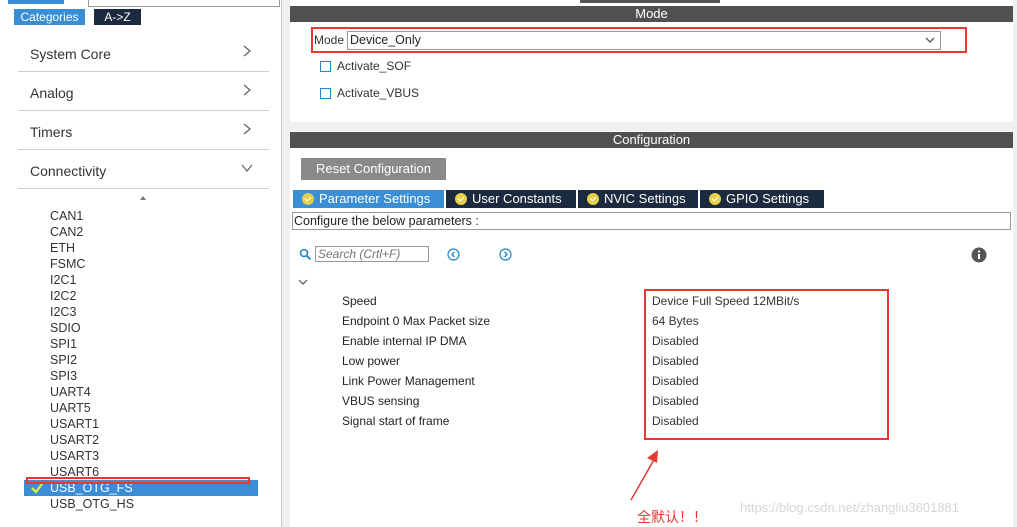 This screenshot has height=527, width=1017. I want to click on tab-gpio-settings: GPIO Settings, so click(762, 199).